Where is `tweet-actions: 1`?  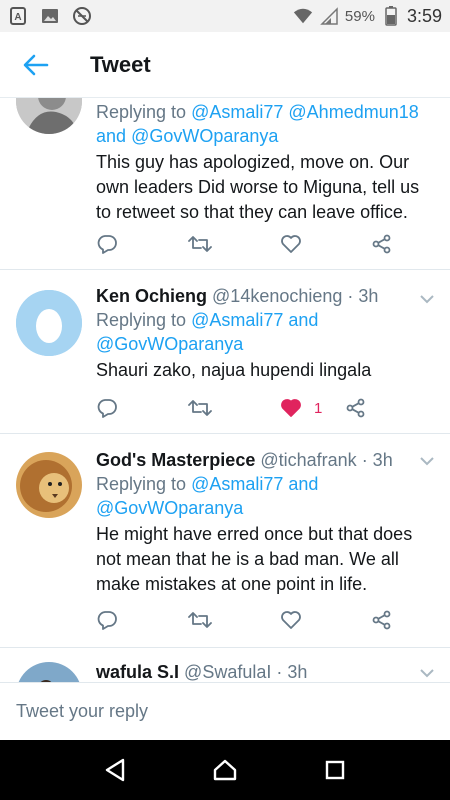 tweet-actions: 1 is located at coordinates (245, 408).